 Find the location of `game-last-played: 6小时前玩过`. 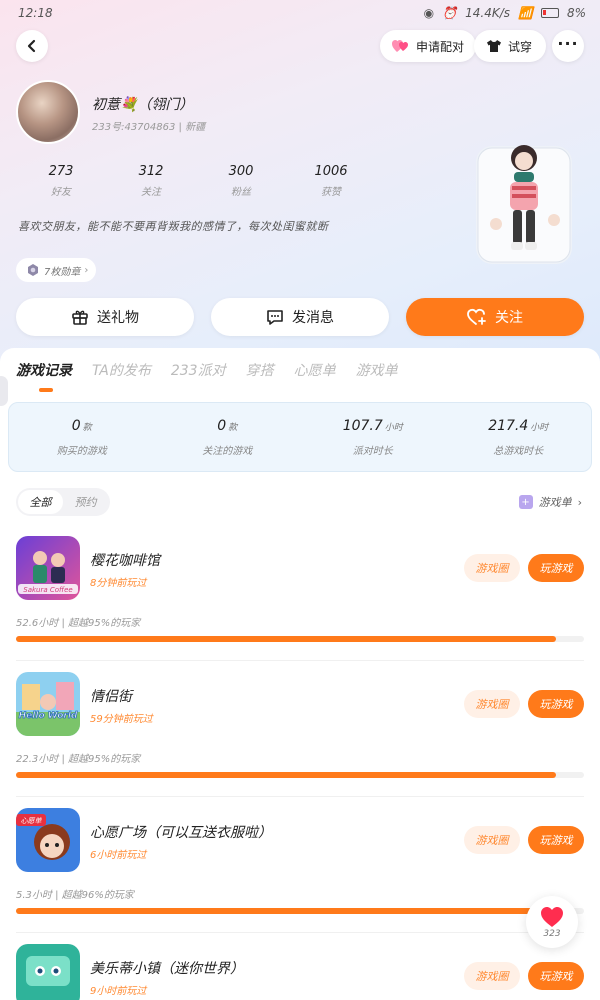

game-last-played: 6小时前玩过 is located at coordinates (118, 855).